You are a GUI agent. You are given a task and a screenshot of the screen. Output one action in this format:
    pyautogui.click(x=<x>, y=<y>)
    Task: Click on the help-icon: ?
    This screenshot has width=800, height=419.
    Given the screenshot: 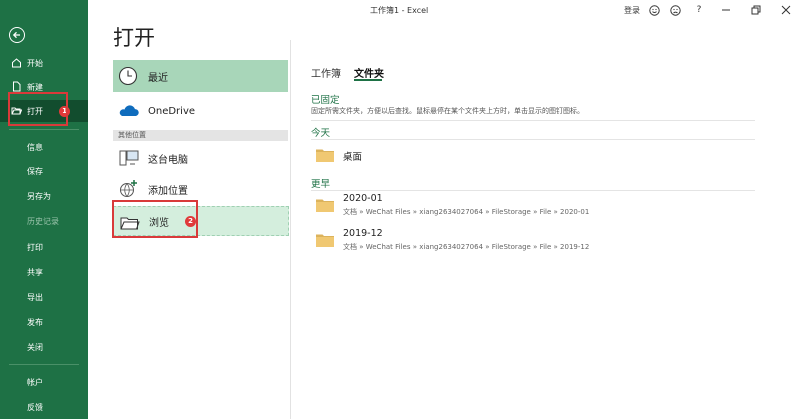 What is the action you would take?
    pyautogui.click(x=699, y=10)
    